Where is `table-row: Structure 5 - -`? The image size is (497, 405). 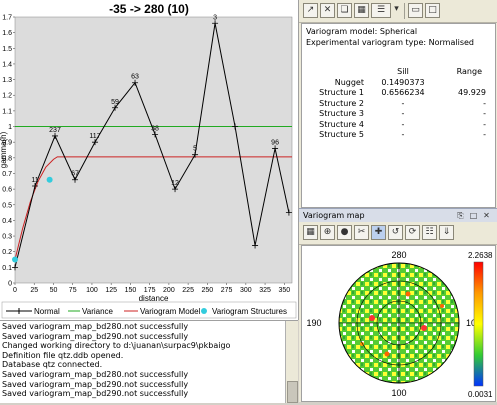
table-row: Structure 5 - - is located at coordinates (397, 135).